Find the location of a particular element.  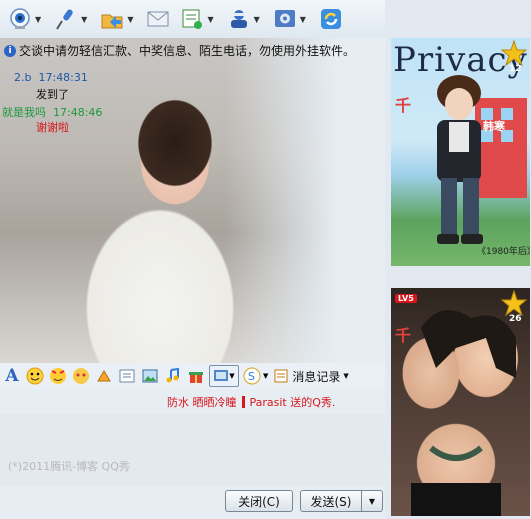

message-header: 2.b 17:48:31 is located at coordinates (51, 77).